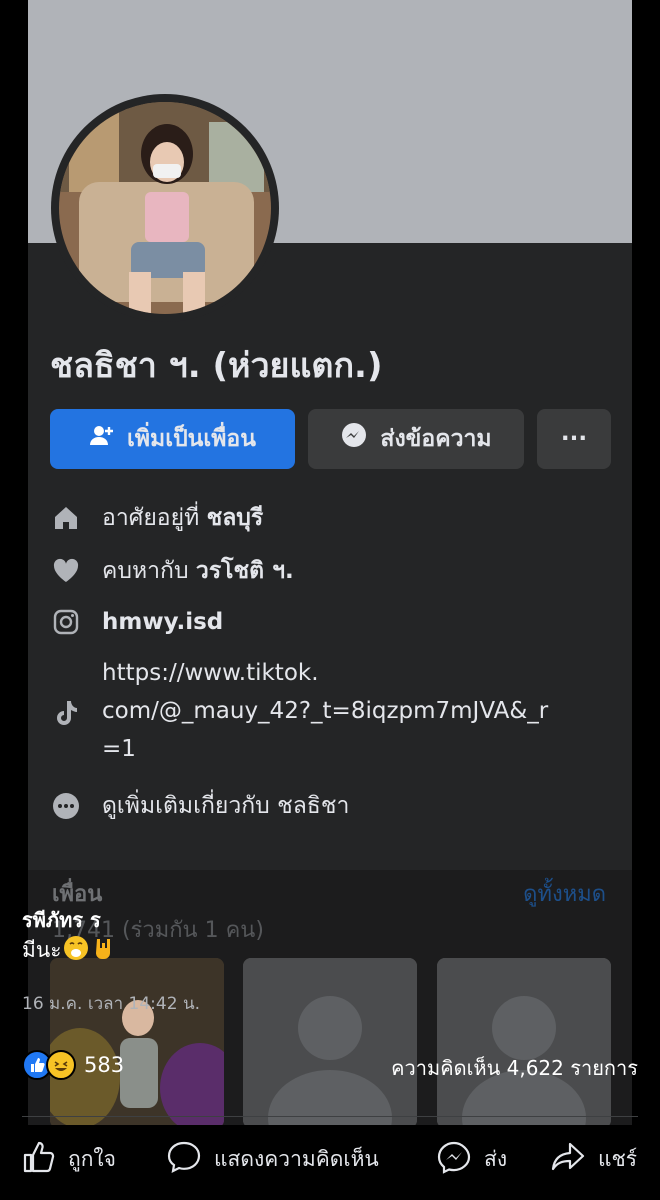 The height and width of the screenshot is (1200, 660). What do you see at coordinates (66, 518) in the screenshot?
I see `home-icon` at bounding box center [66, 518].